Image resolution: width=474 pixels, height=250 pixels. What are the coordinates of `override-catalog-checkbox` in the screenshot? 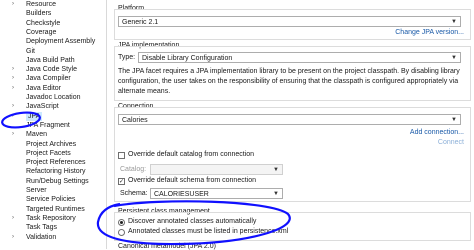 It's located at (121, 155).